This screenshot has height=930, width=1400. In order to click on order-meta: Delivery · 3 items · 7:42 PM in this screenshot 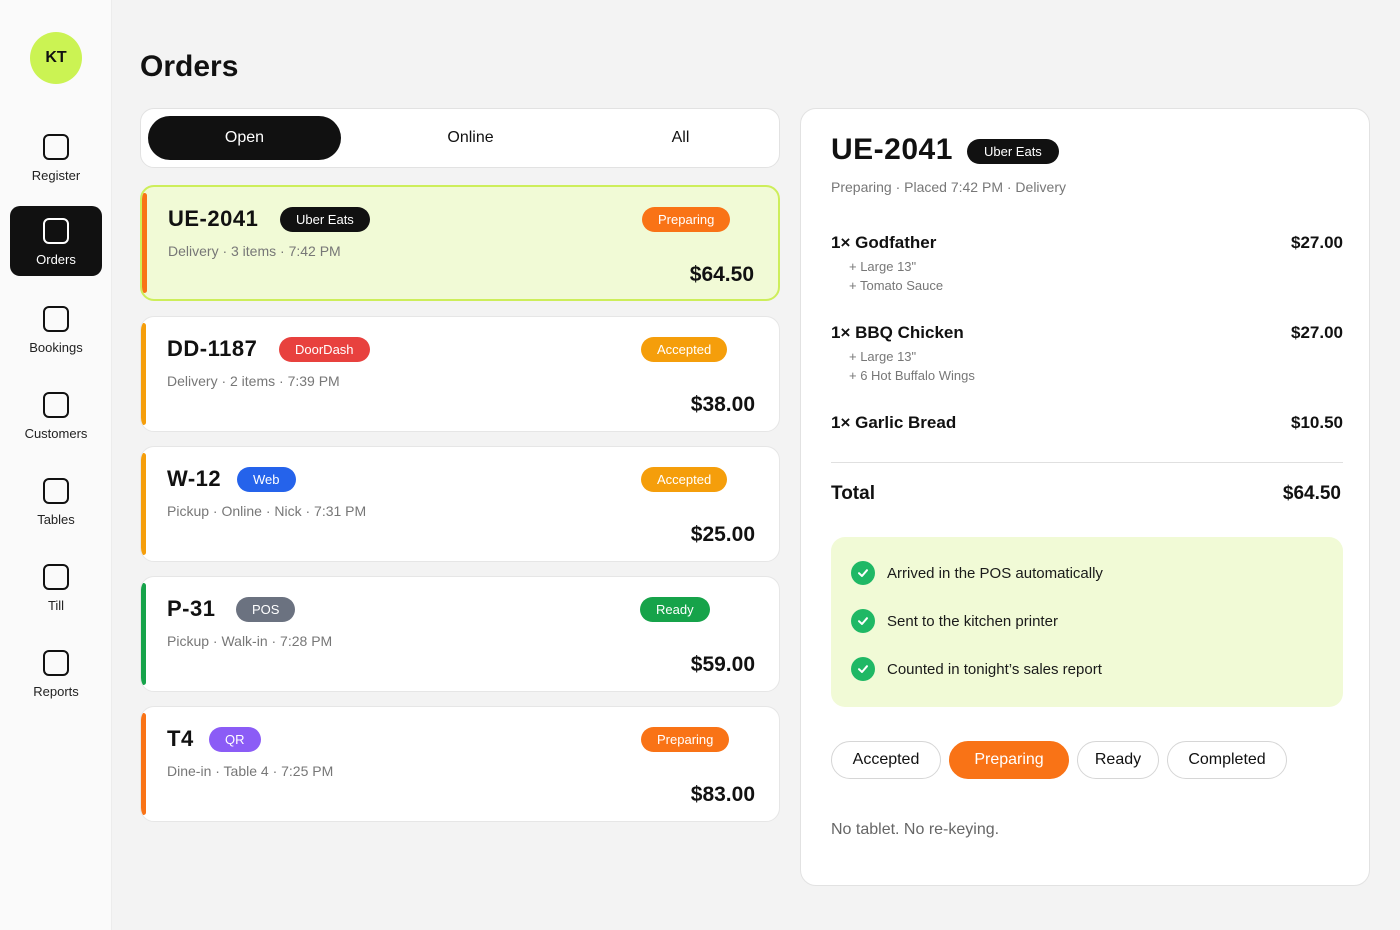, I will do `click(254, 251)`.